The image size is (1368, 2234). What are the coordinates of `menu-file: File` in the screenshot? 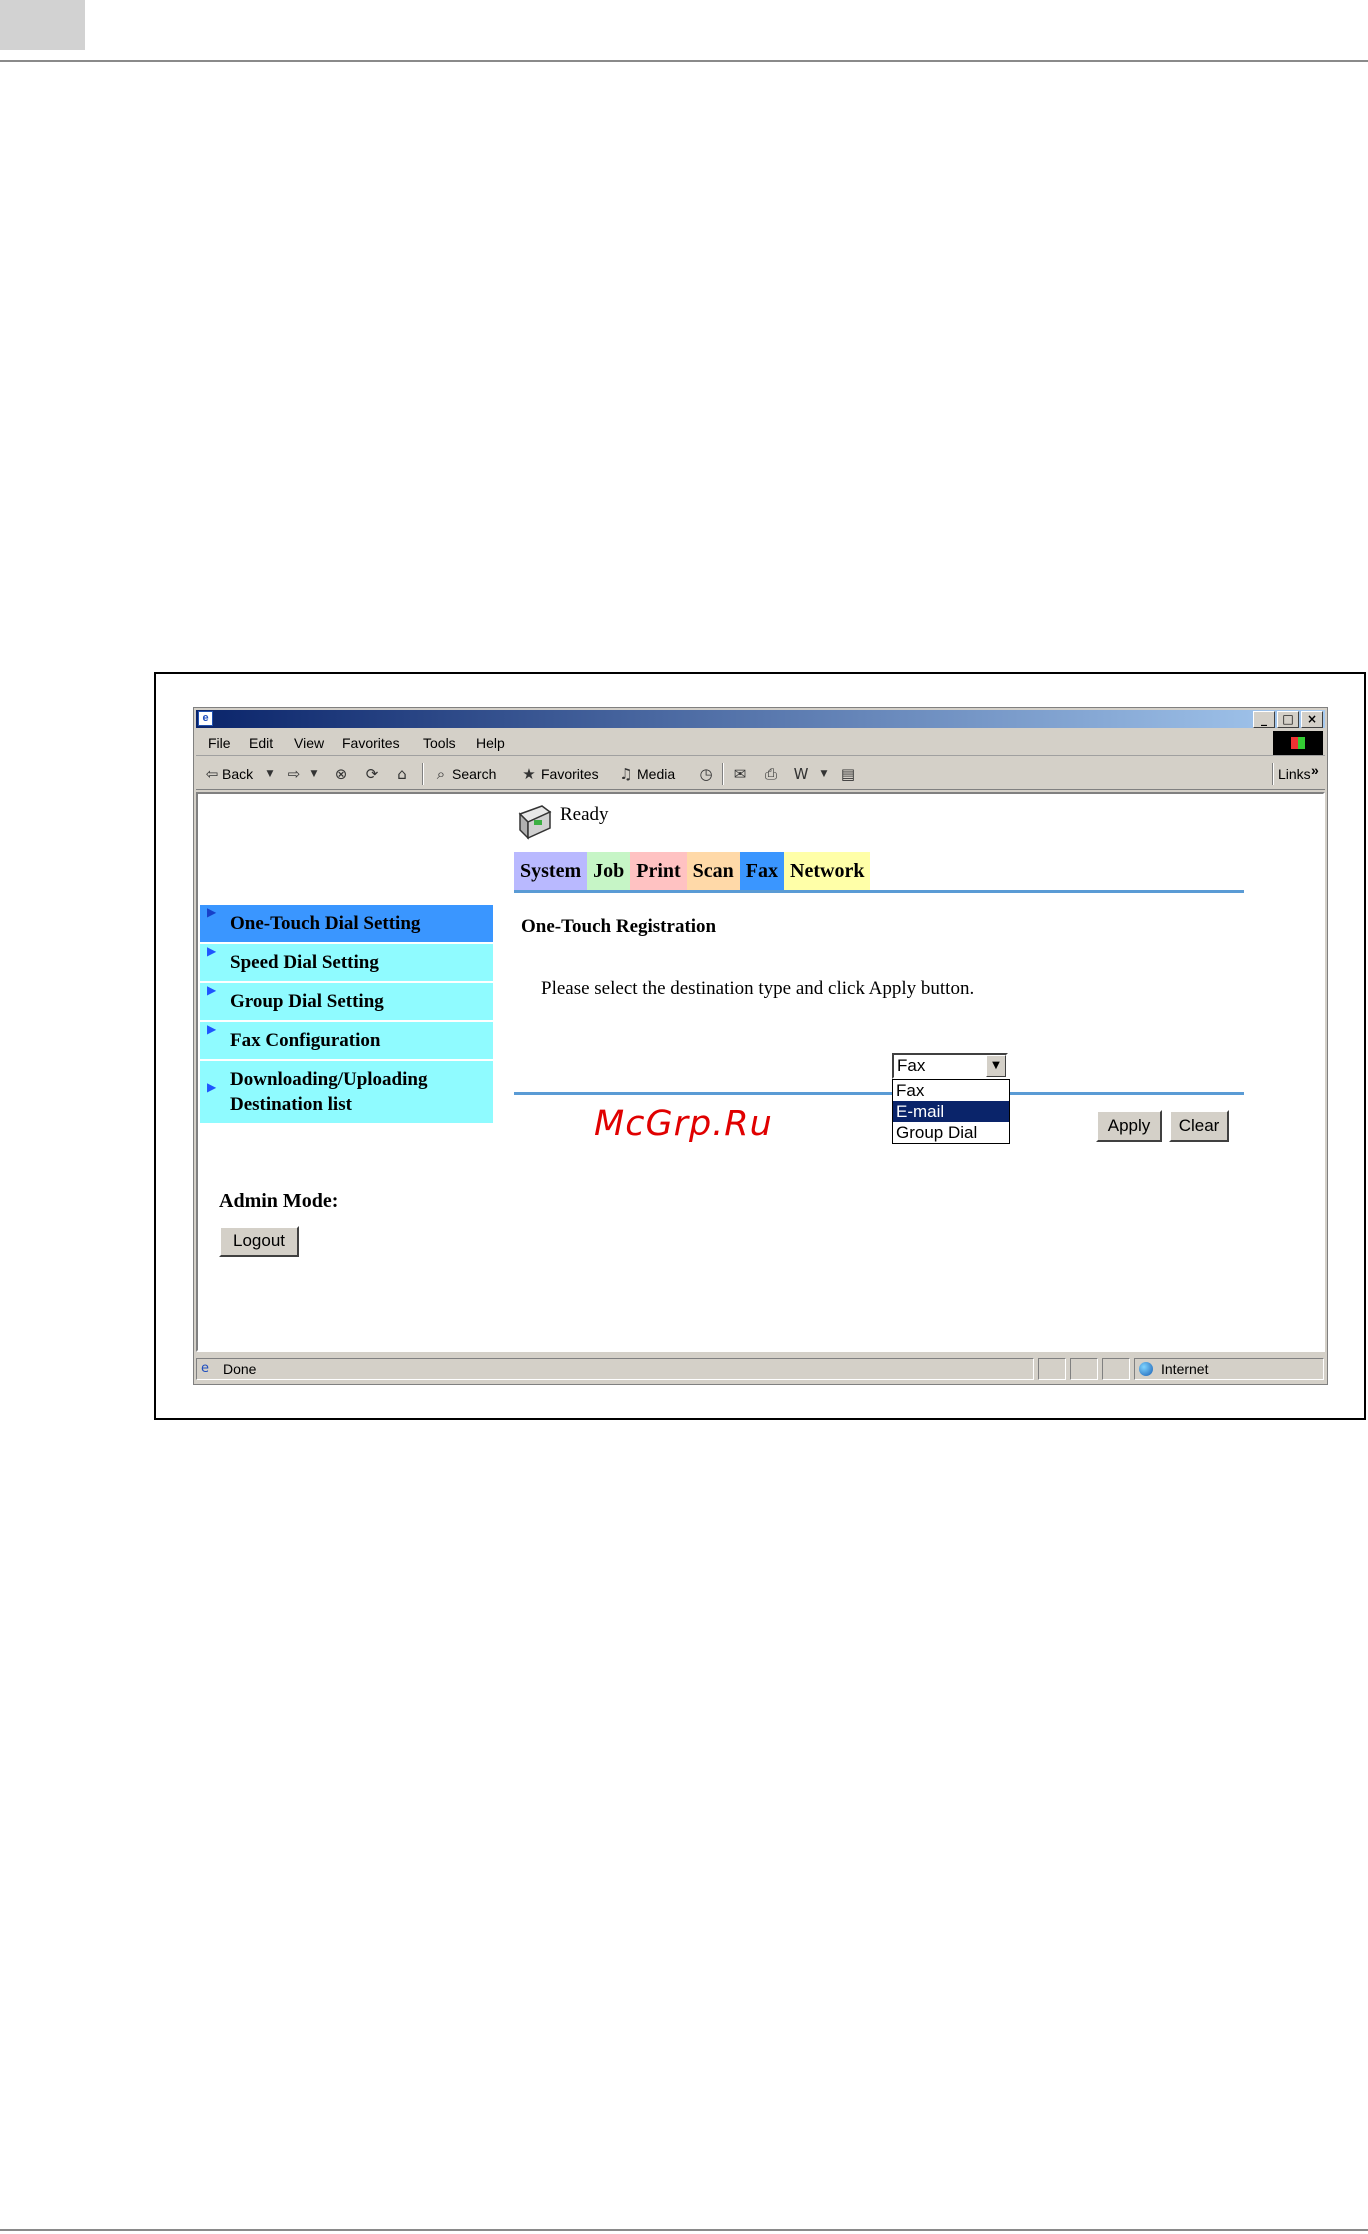 It's located at (219, 743).